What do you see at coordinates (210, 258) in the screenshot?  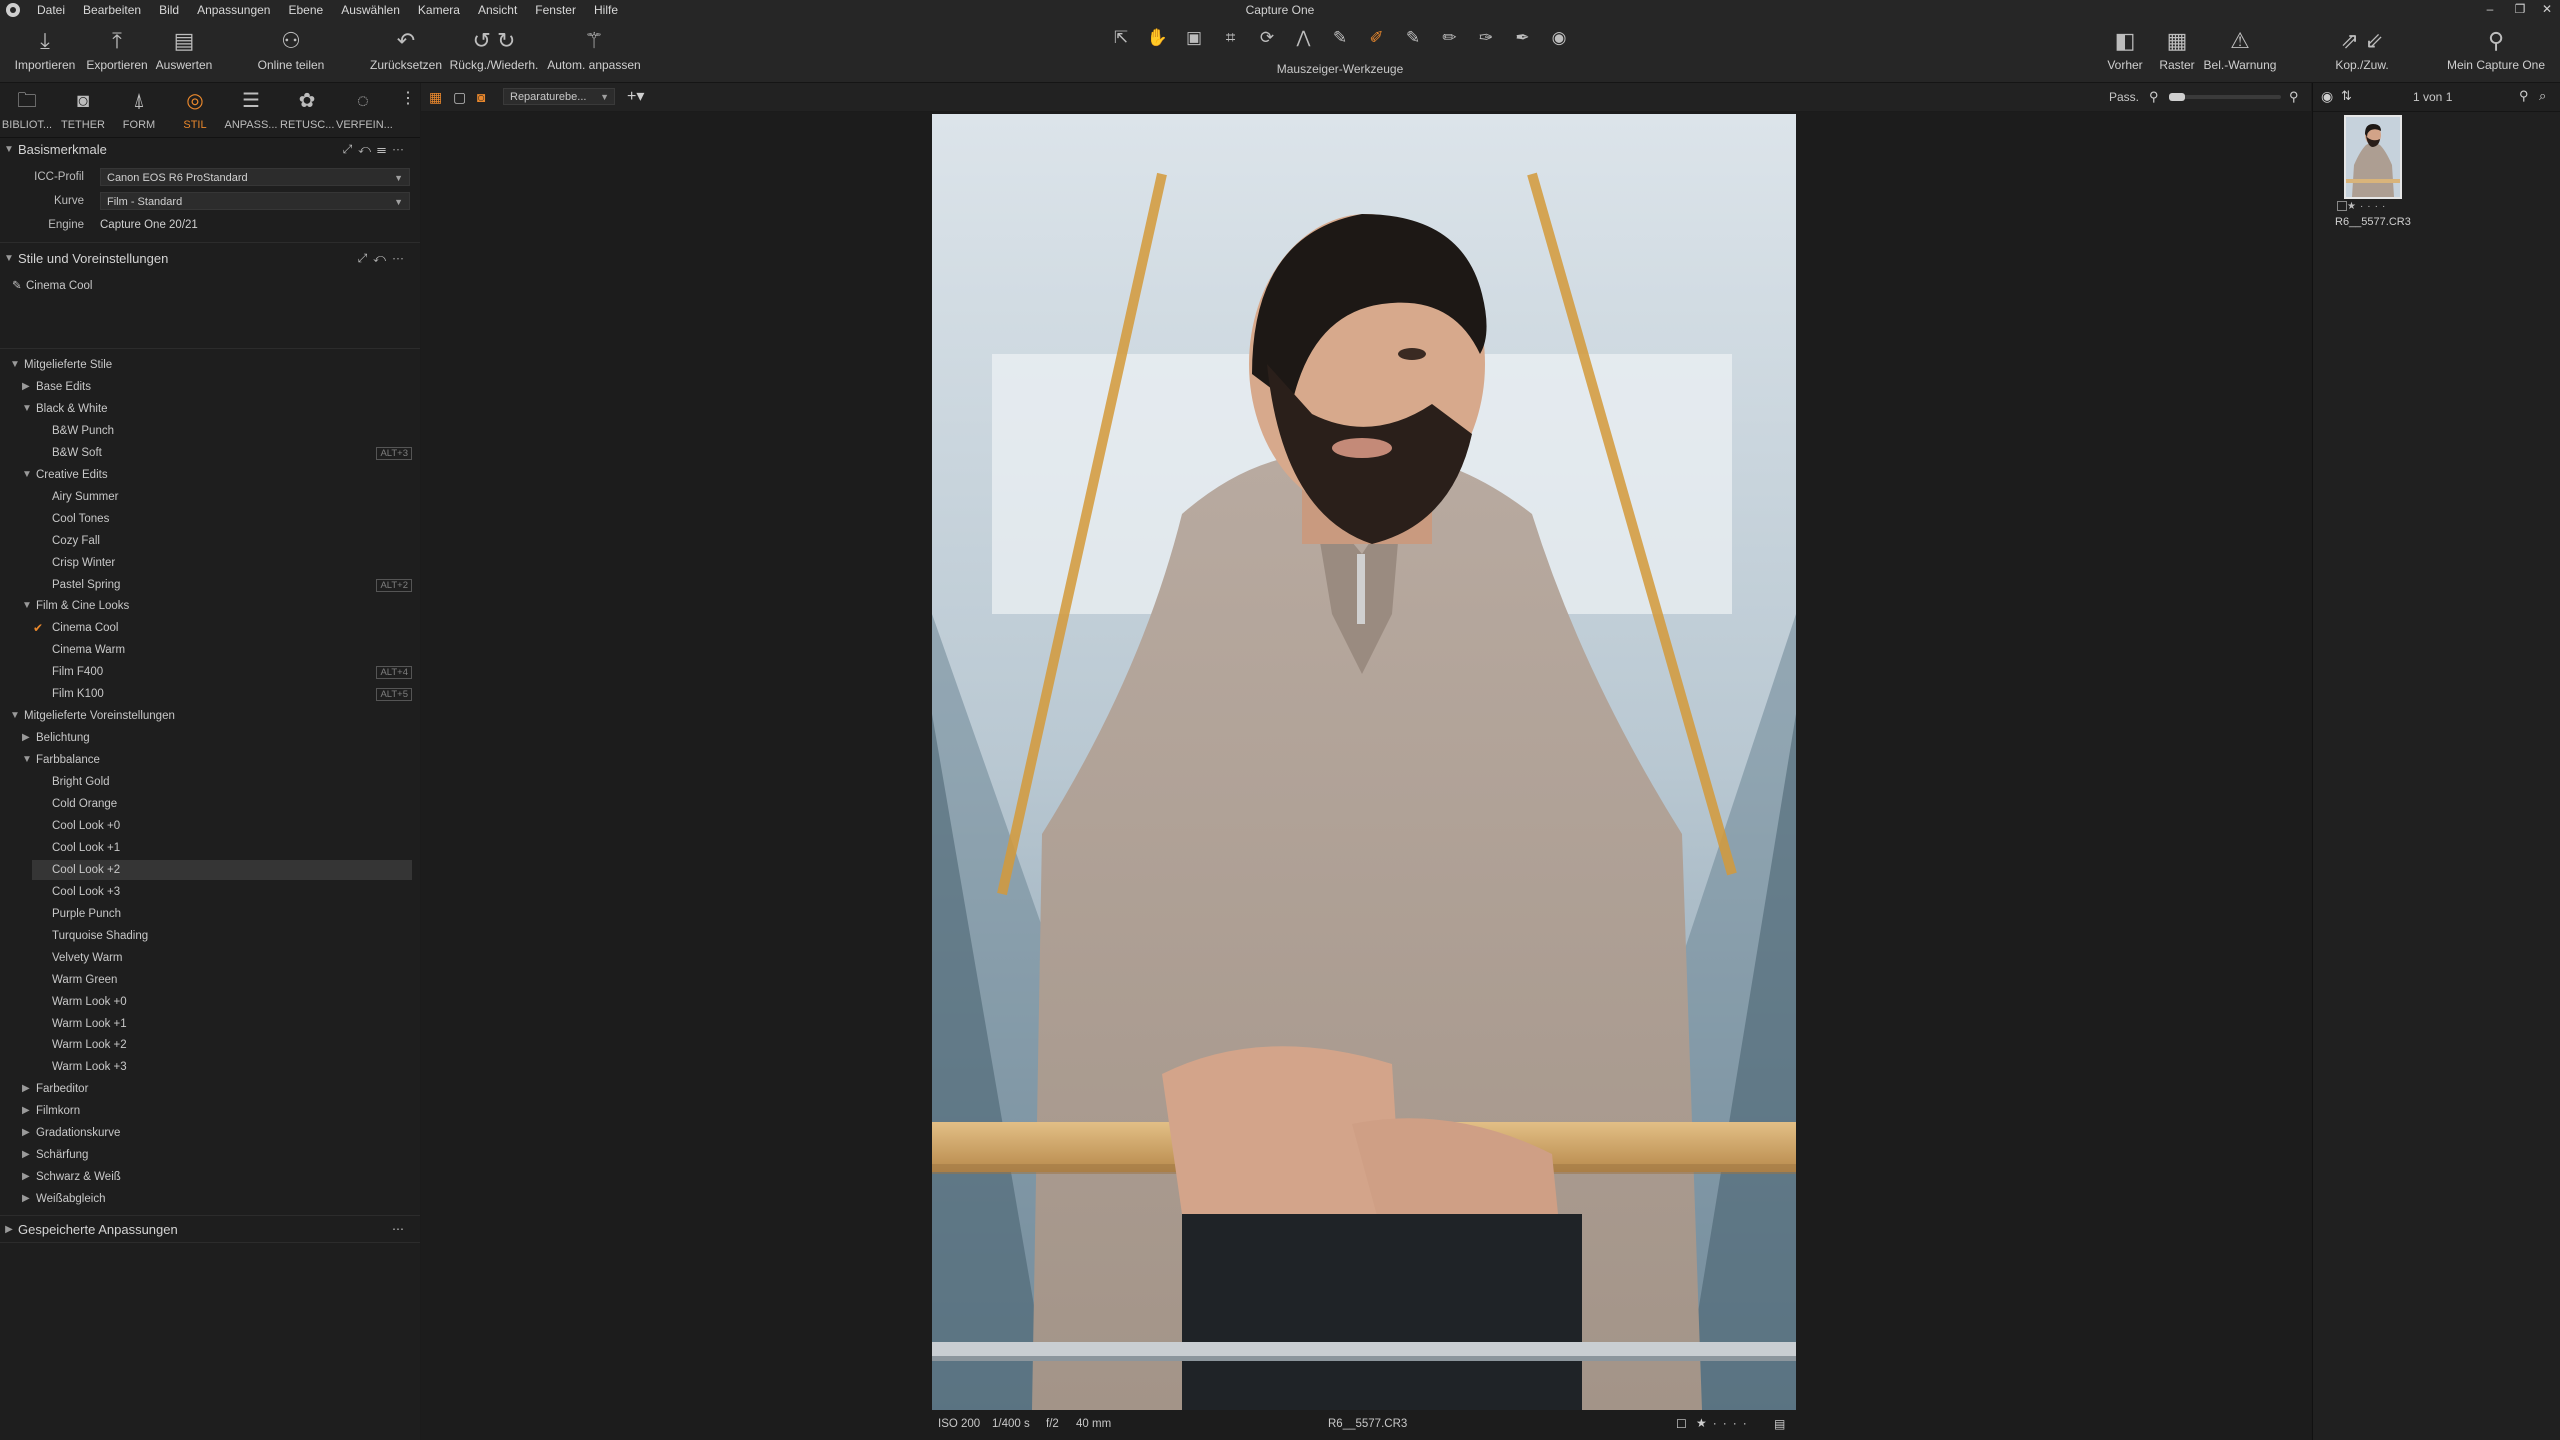 I see `styles-presets-header: ▼ Stile und Voreinstellungen ⤢↶⋯` at bounding box center [210, 258].